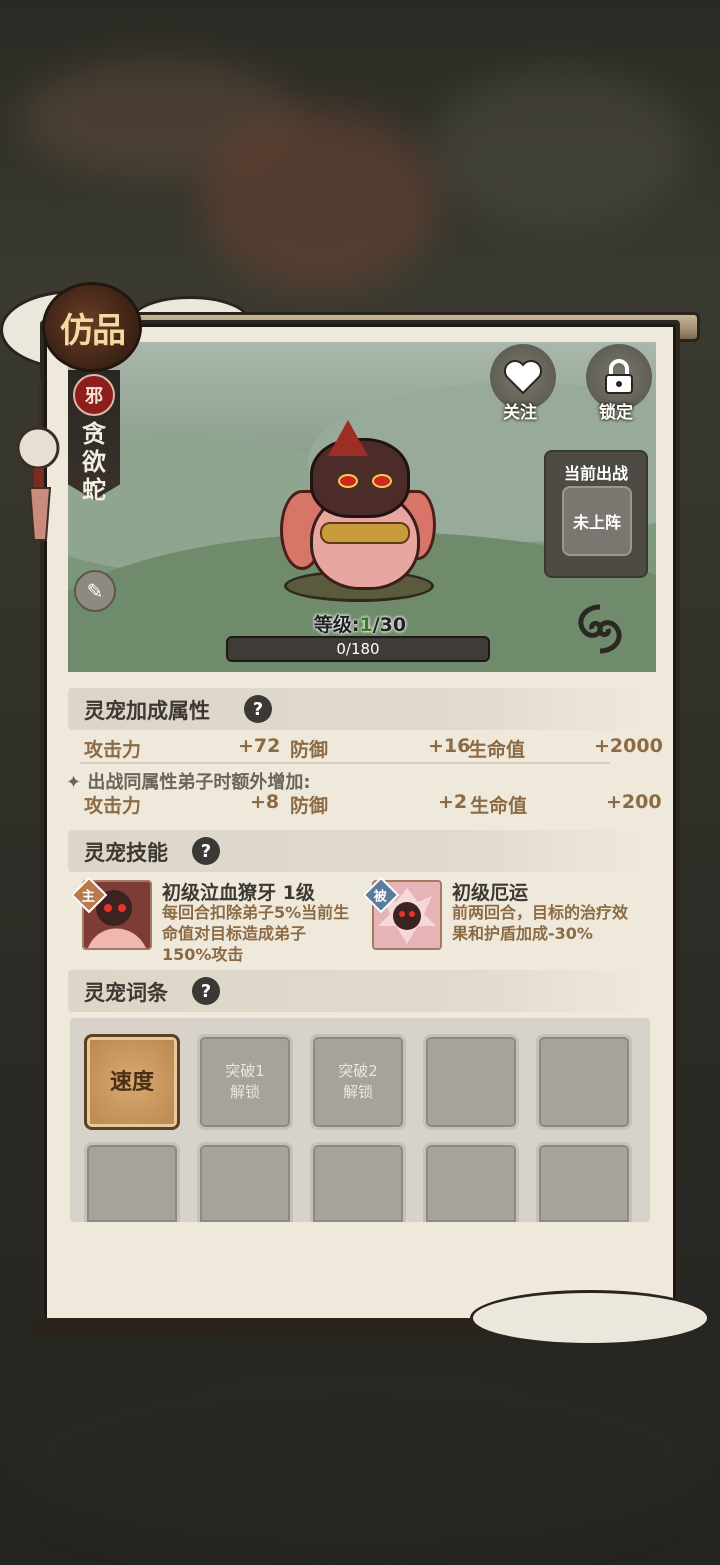 This screenshot has height=1565, width=720. What do you see at coordinates (357, 991) in the screenshot?
I see `affix-section-header: 灵宠词条 ?` at bounding box center [357, 991].